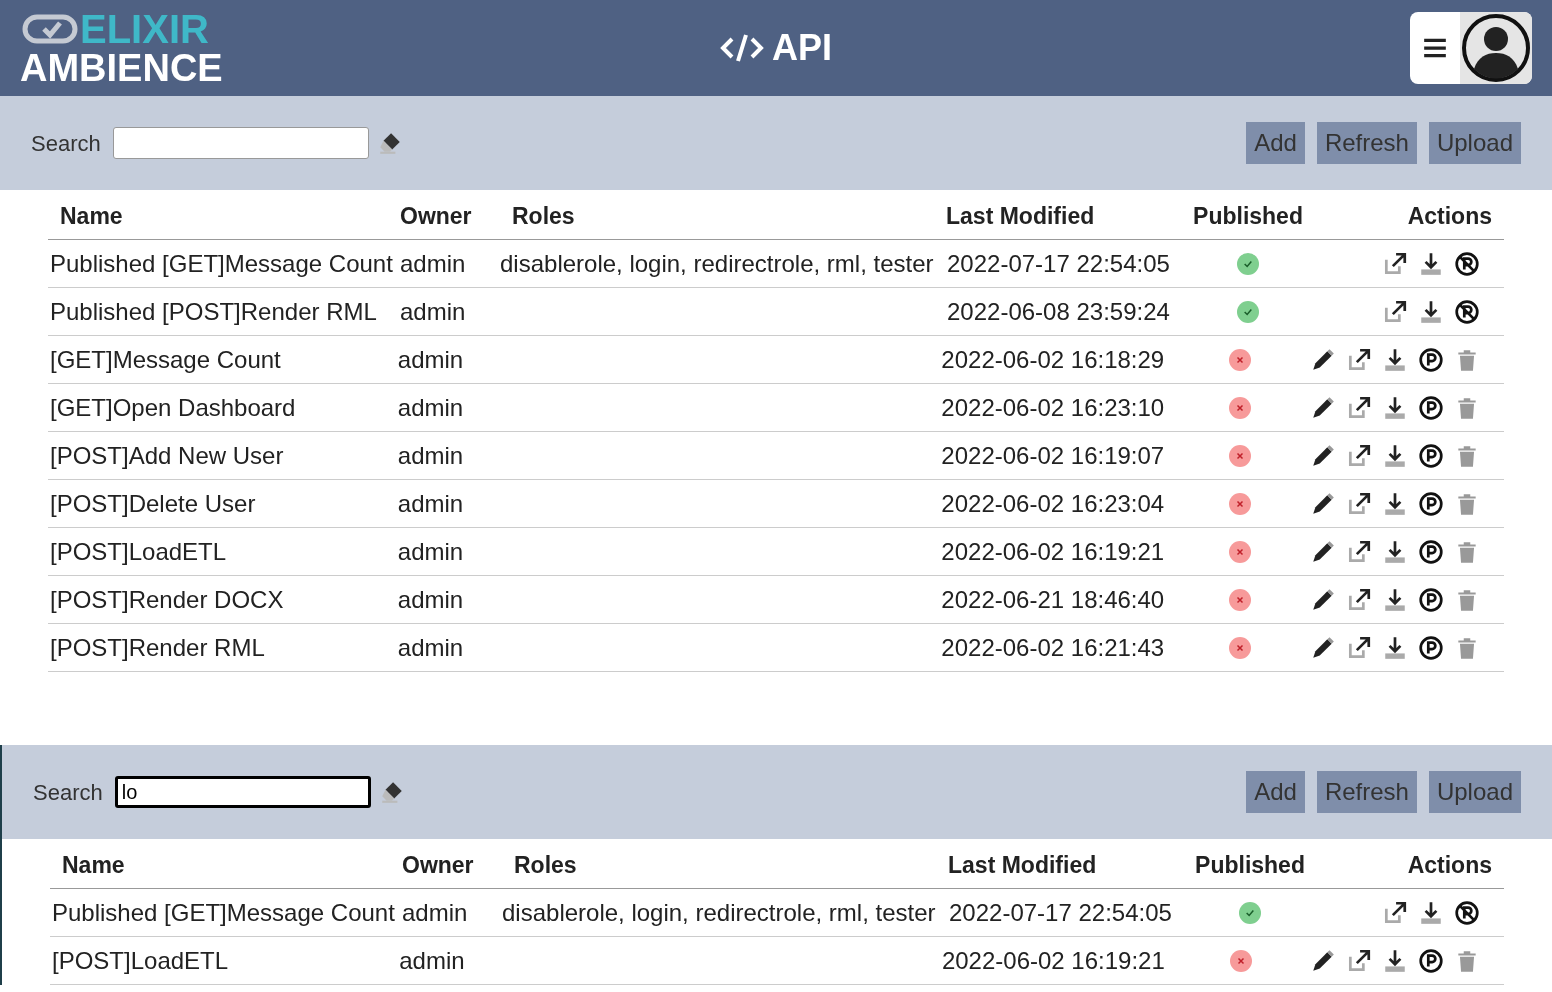 Image resolution: width=1552 pixels, height=992 pixels. I want to click on logo-icon, so click(50, 29).